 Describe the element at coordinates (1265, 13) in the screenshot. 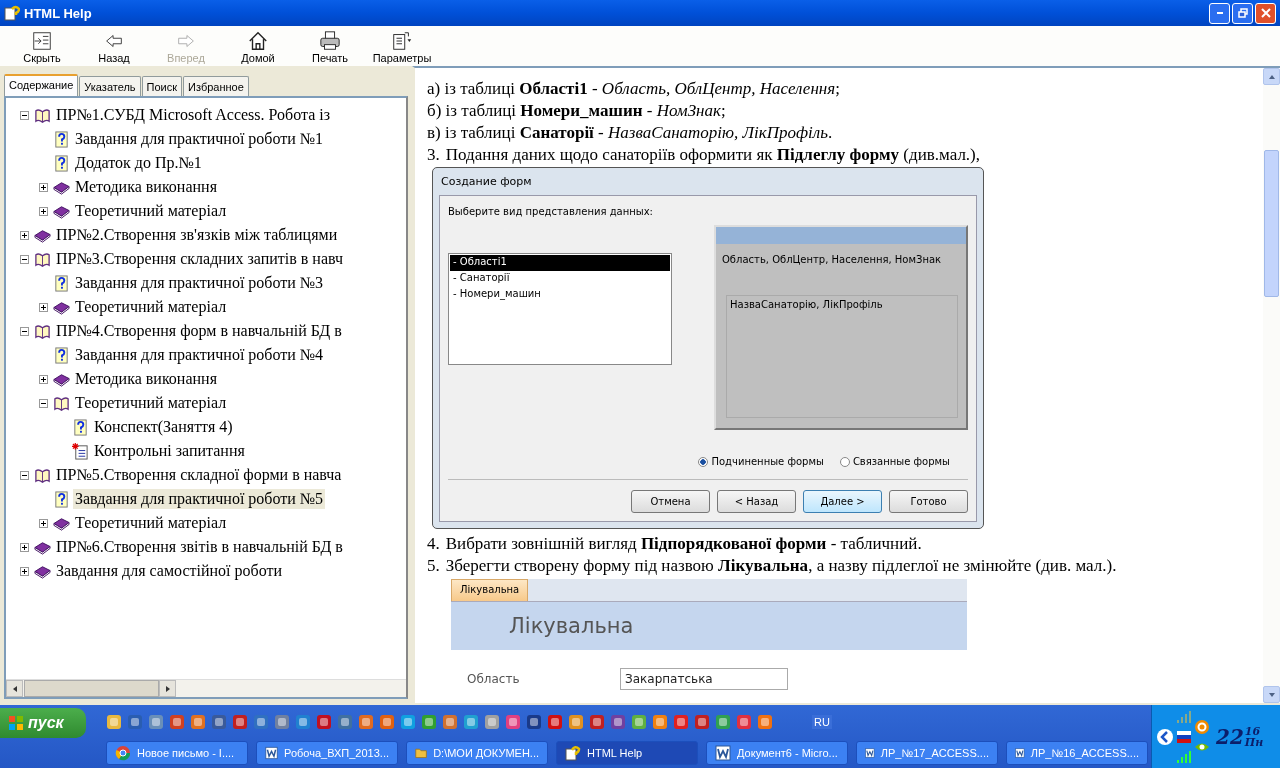

I see `close-button` at that location.